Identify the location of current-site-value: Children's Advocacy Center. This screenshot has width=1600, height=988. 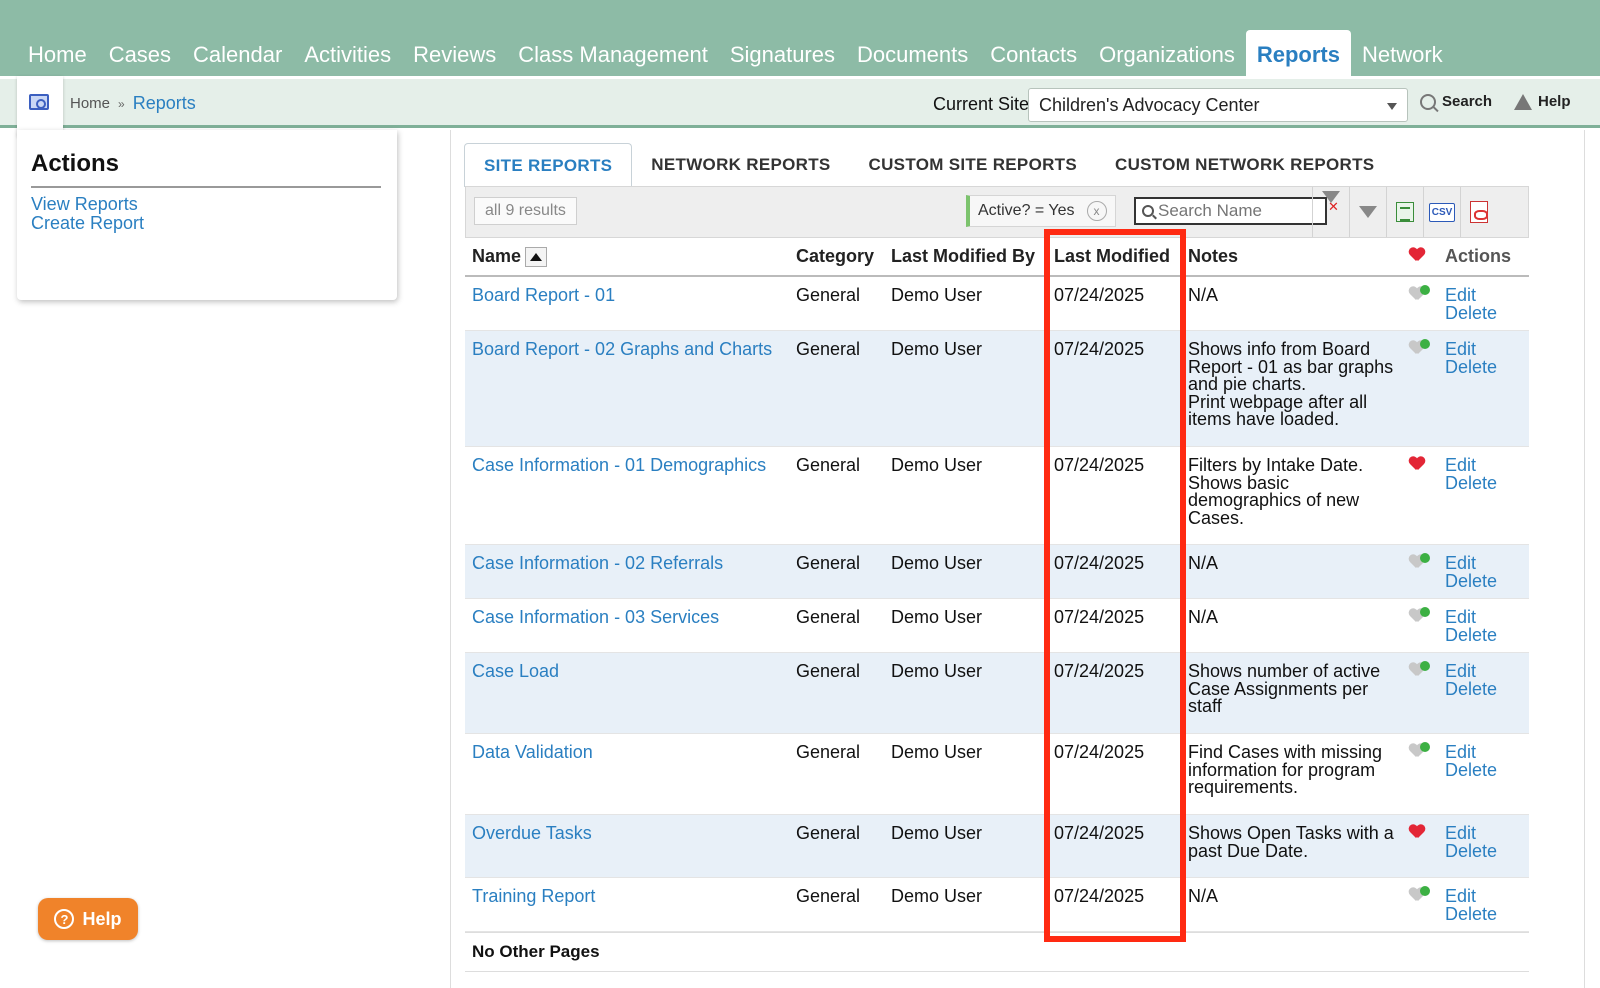
(1149, 105).